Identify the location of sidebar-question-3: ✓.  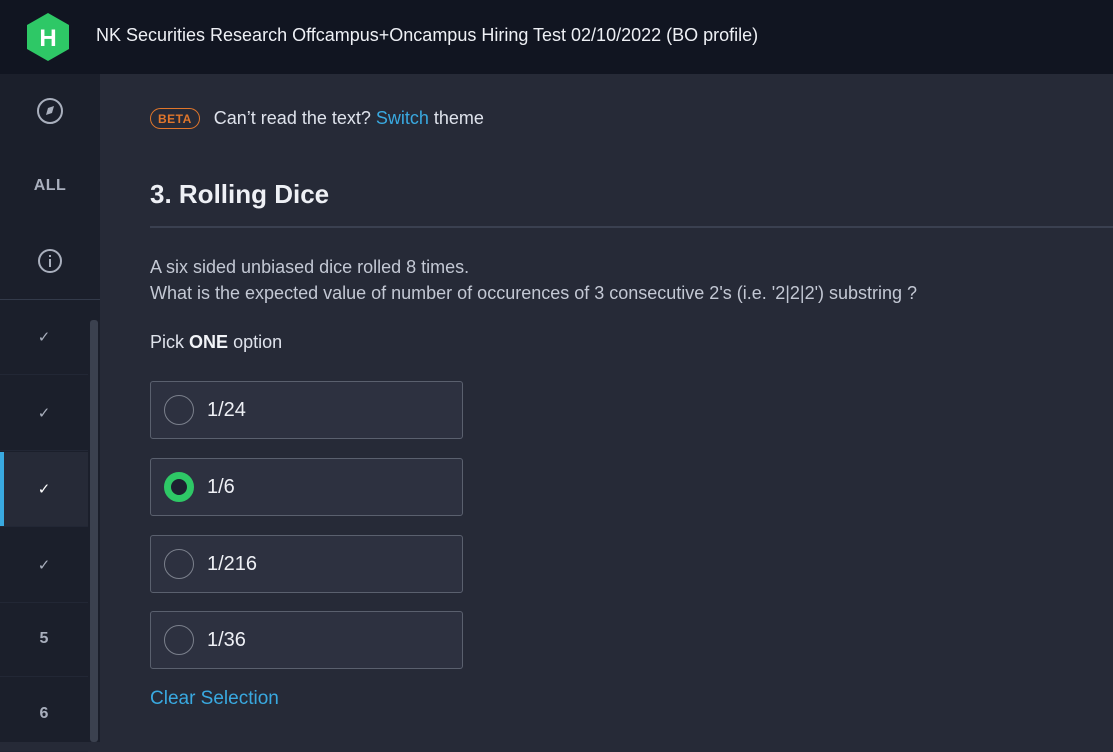
(44, 489).